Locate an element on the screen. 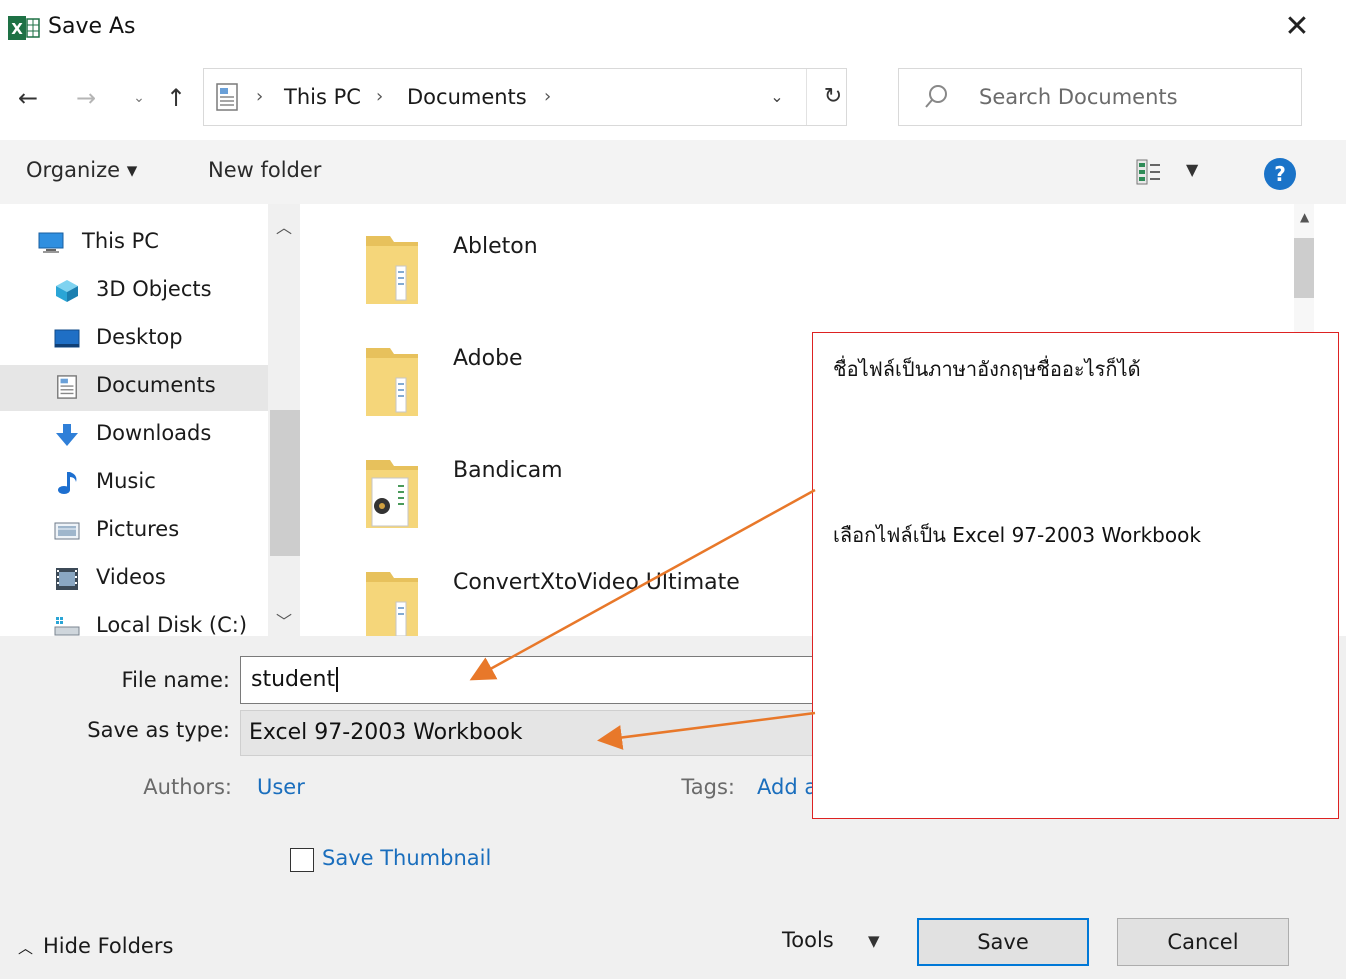  search-icon is located at coordinates (936, 96).